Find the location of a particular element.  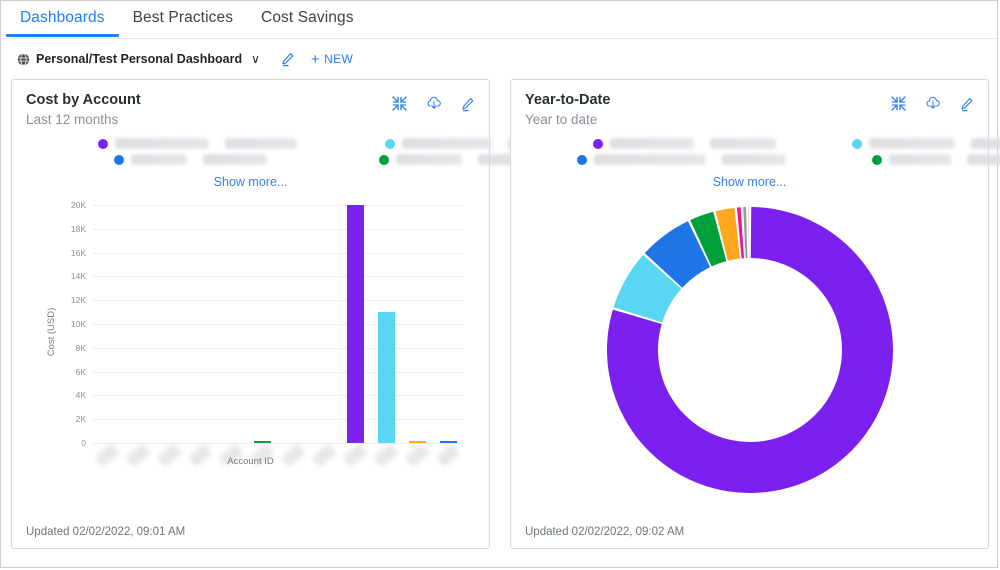

main-tab-bar: Dashboards Best Practices Cost Savings is located at coordinates (499, 20).